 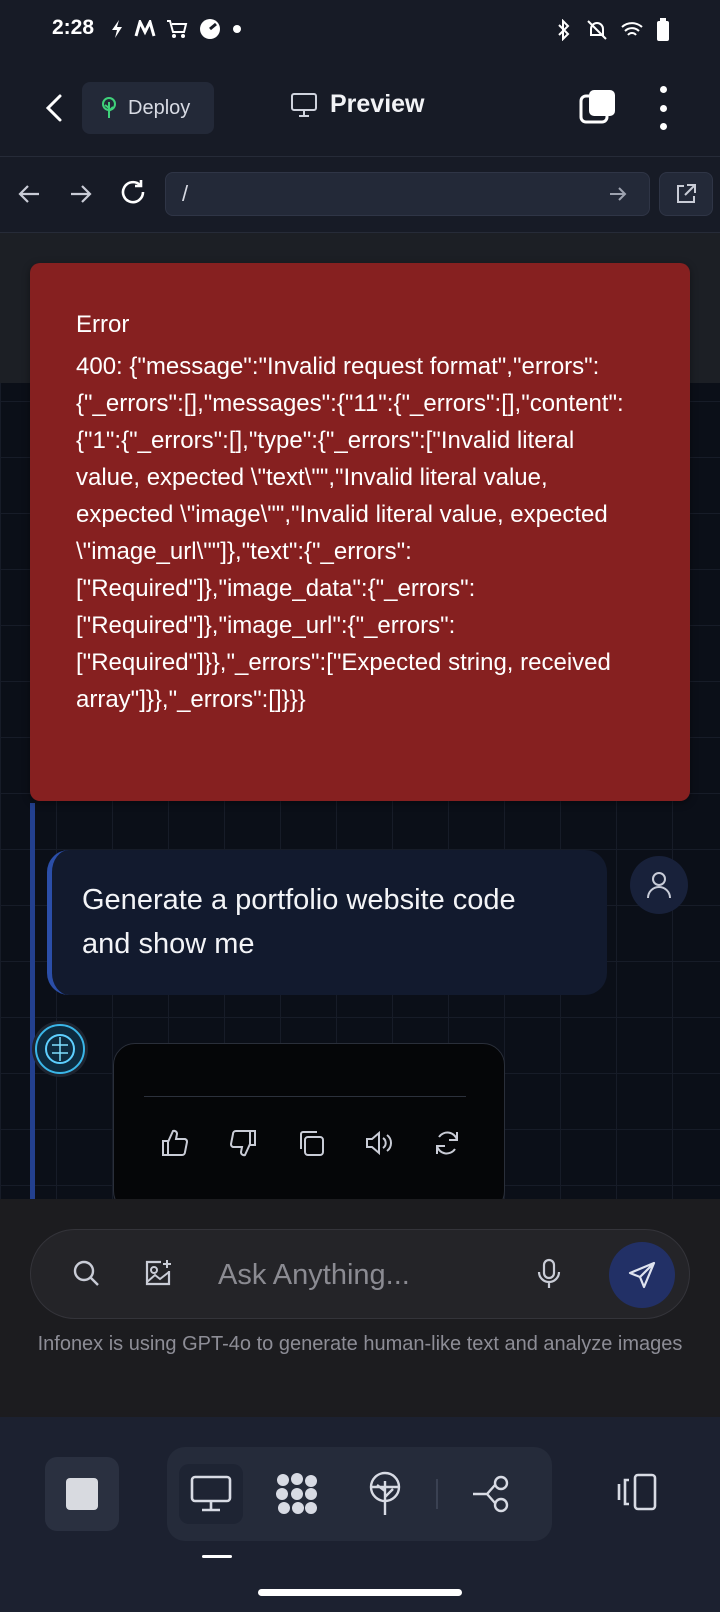 I want to click on reload-button, so click(x=133, y=192).